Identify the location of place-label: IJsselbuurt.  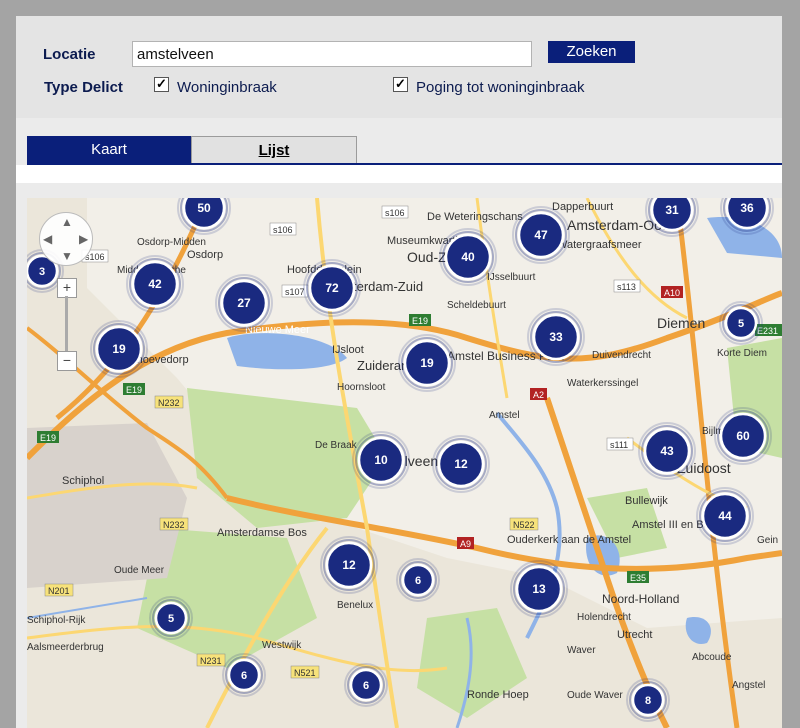
(511, 277).